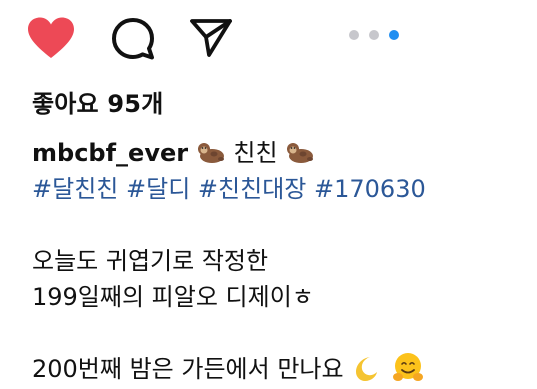 The image size is (537, 389). What do you see at coordinates (158, 189) in the screenshot?
I see `hashtag-link: #달디` at bounding box center [158, 189].